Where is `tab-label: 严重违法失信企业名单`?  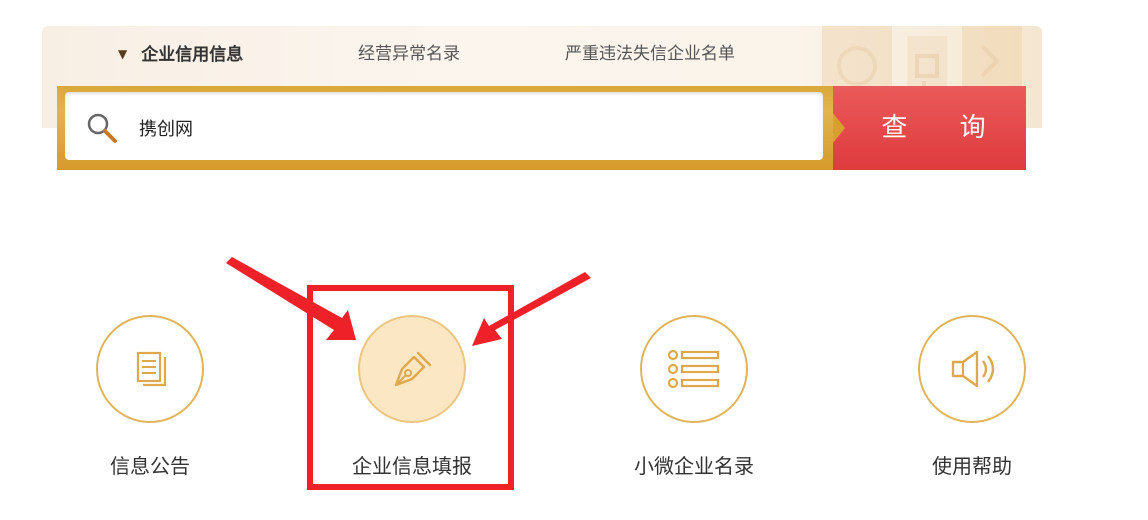 tab-label: 严重违法失信企业名单 is located at coordinates (650, 54).